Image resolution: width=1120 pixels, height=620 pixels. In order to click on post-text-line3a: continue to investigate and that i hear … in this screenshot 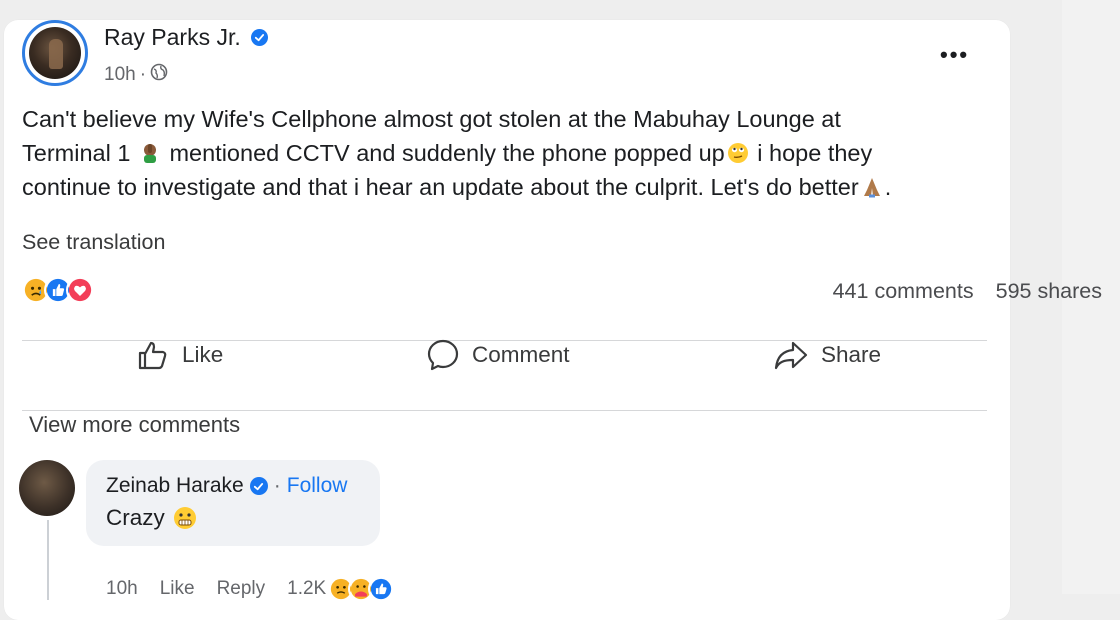, I will do `click(440, 187)`.